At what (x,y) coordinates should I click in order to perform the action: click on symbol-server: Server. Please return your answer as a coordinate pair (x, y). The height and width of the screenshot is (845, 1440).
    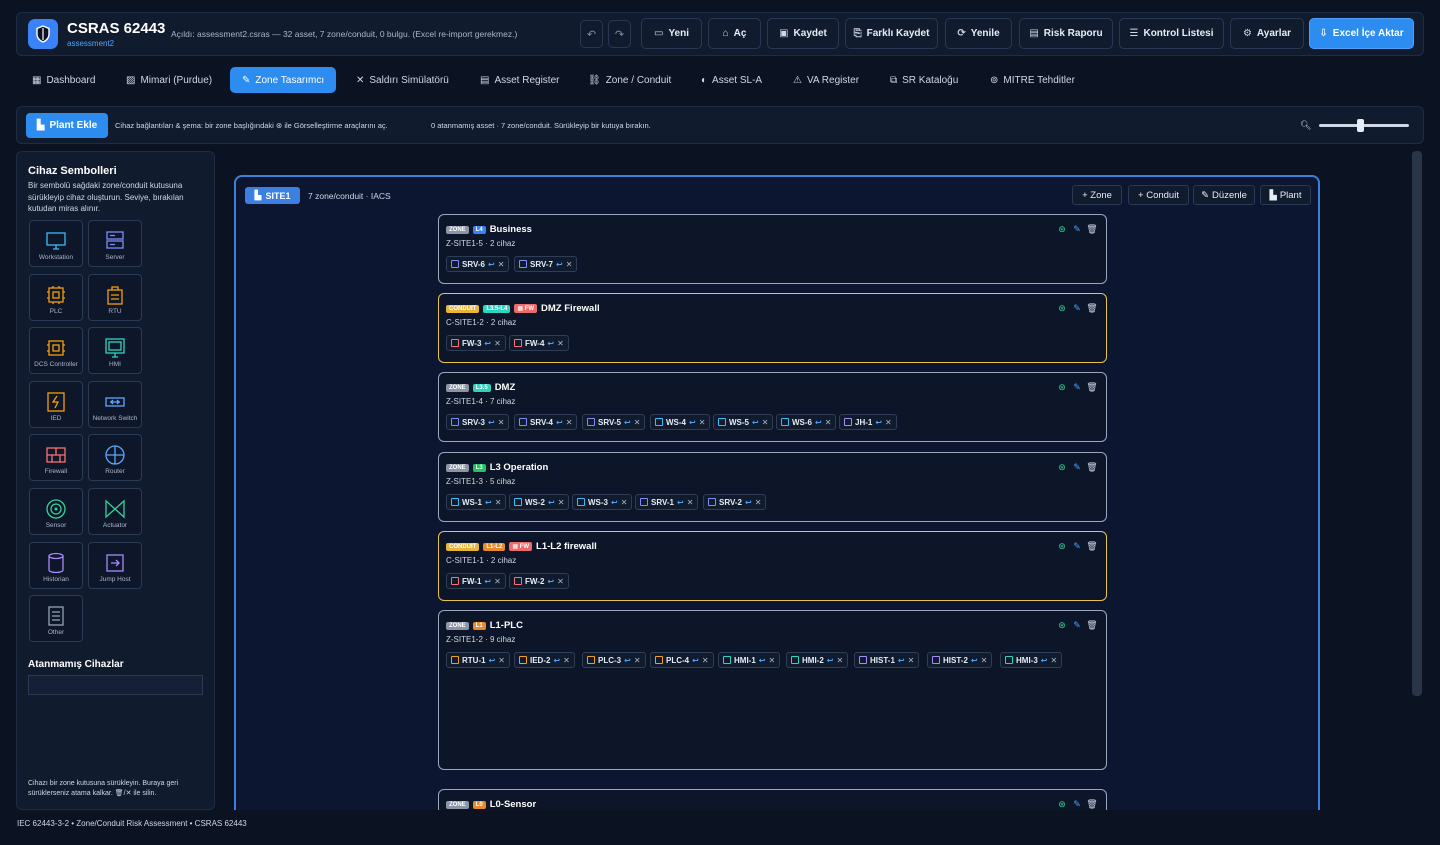
    Looking at the image, I should click on (115, 243).